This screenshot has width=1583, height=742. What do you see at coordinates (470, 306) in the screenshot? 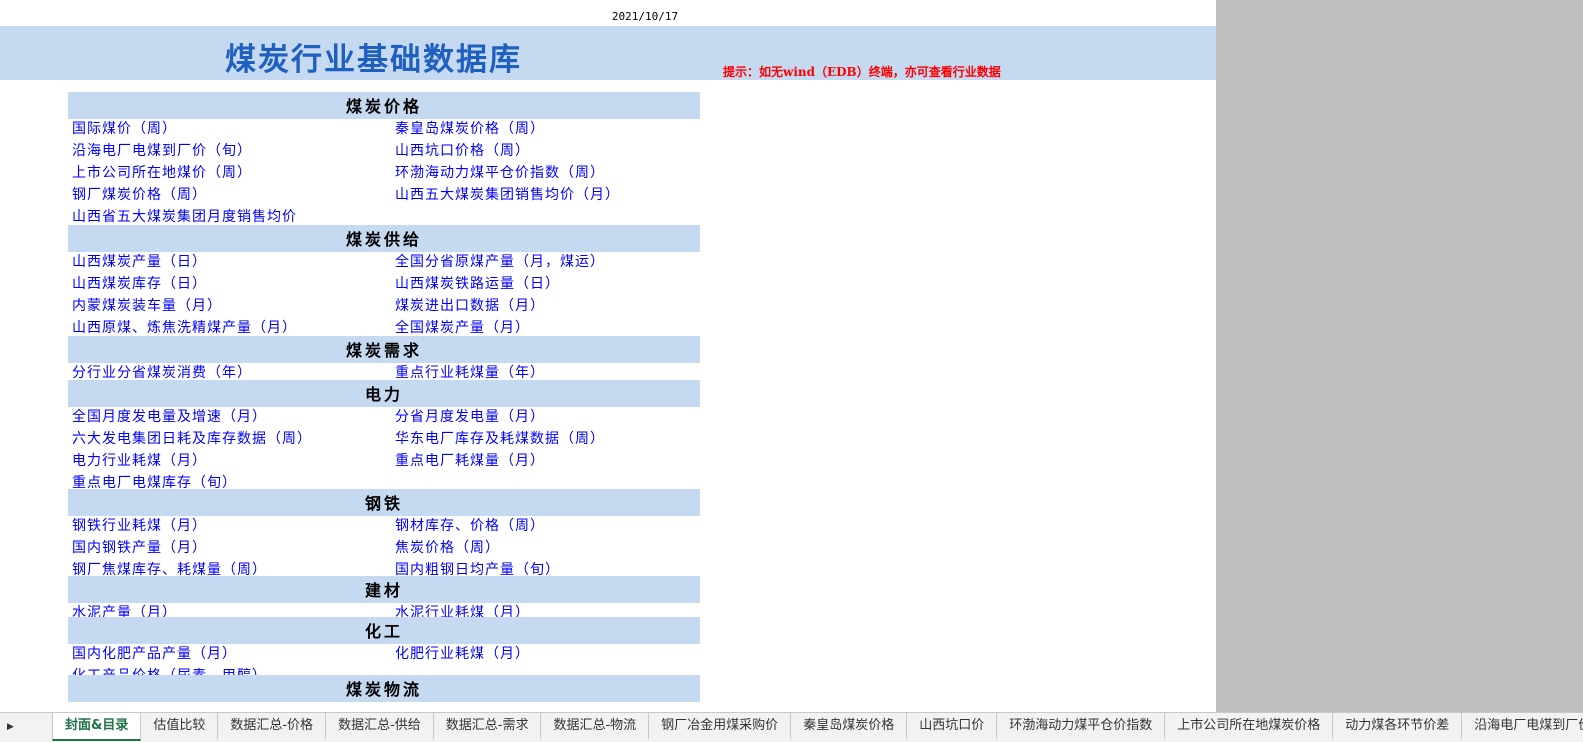
I see `catalog-link: 煤炭进出口数据（月）` at bounding box center [470, 306].